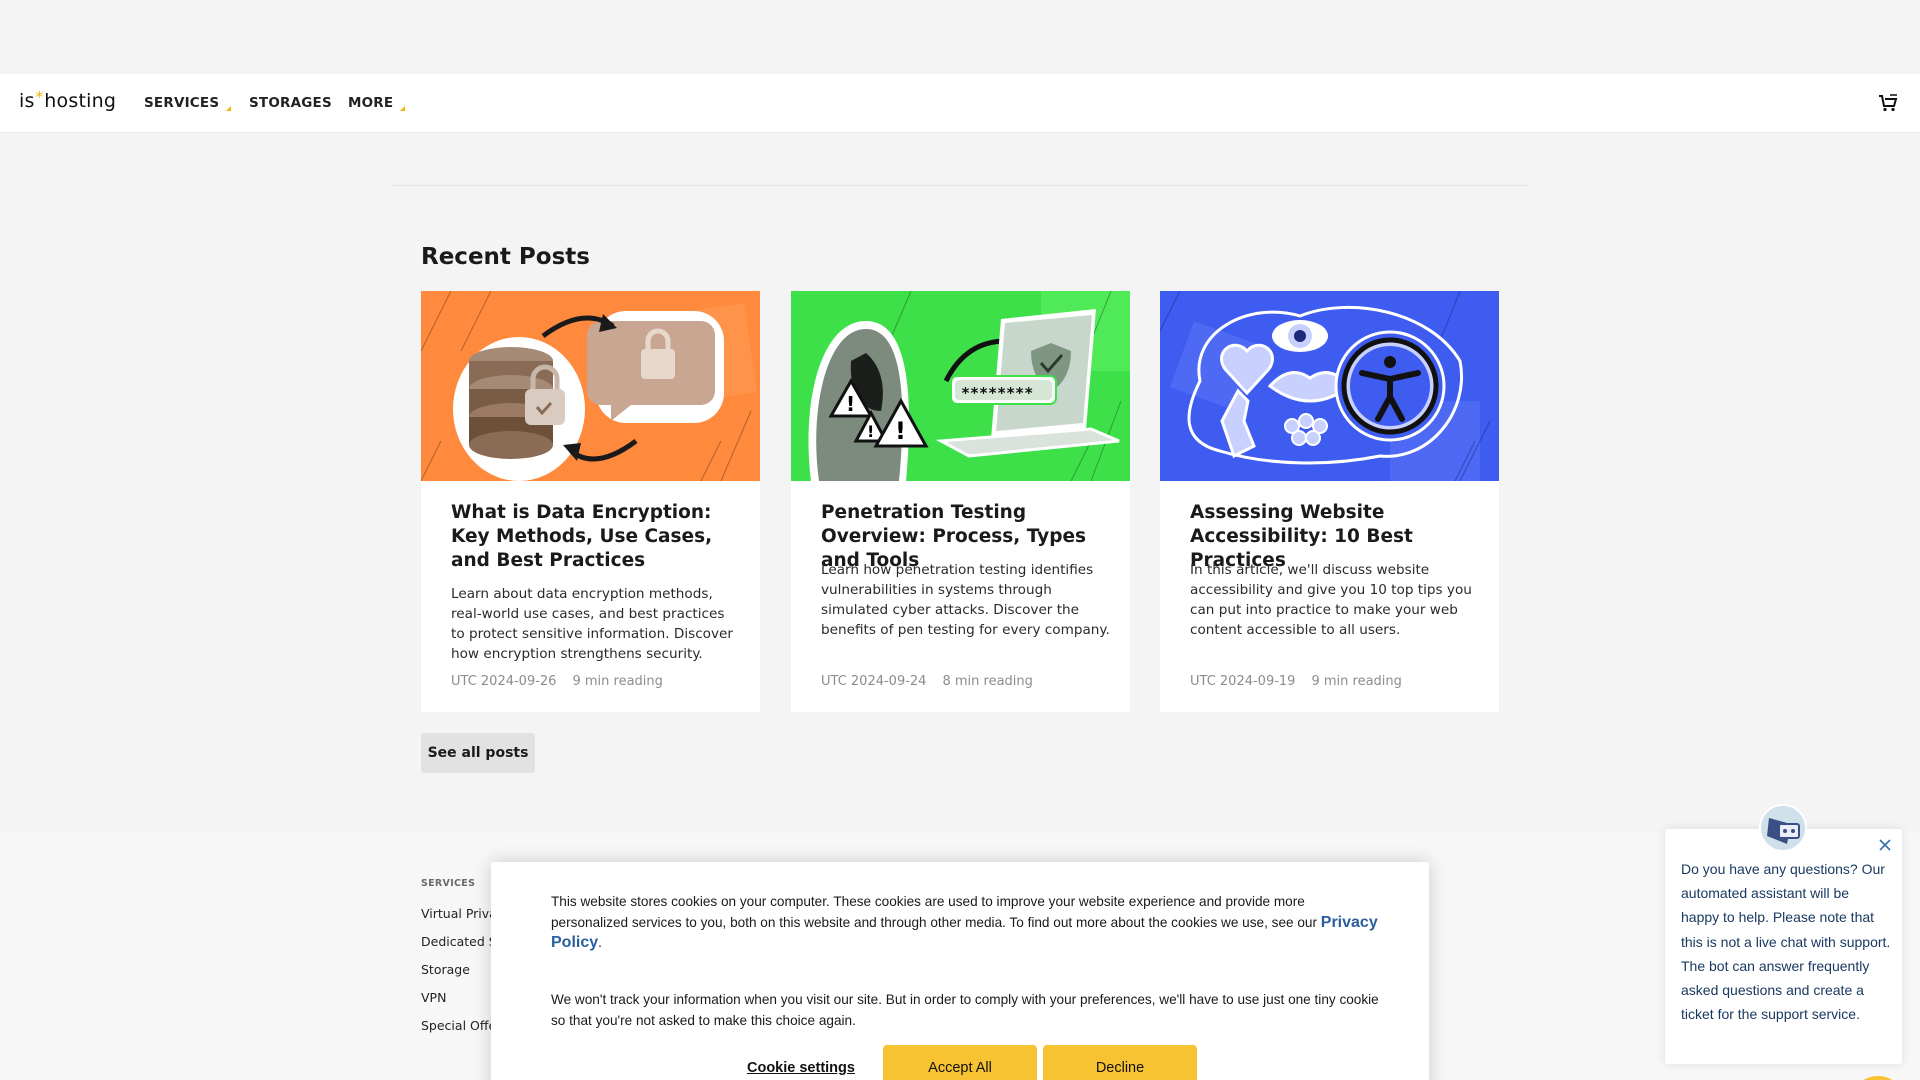 This screenshot has height=1080, width=1920. What do you see at coordinates (461, 969) in the screenshot?
I see `footer-link-storage: Storage` at bounding box center [461, 969].